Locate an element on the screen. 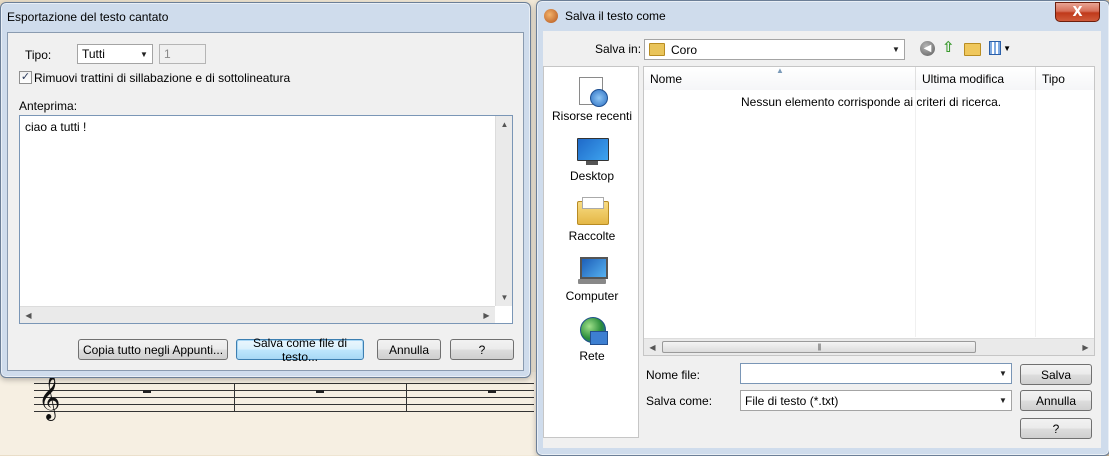 The image size is (1109, 456). close-icon: X is located at coordinates (1077, 12).